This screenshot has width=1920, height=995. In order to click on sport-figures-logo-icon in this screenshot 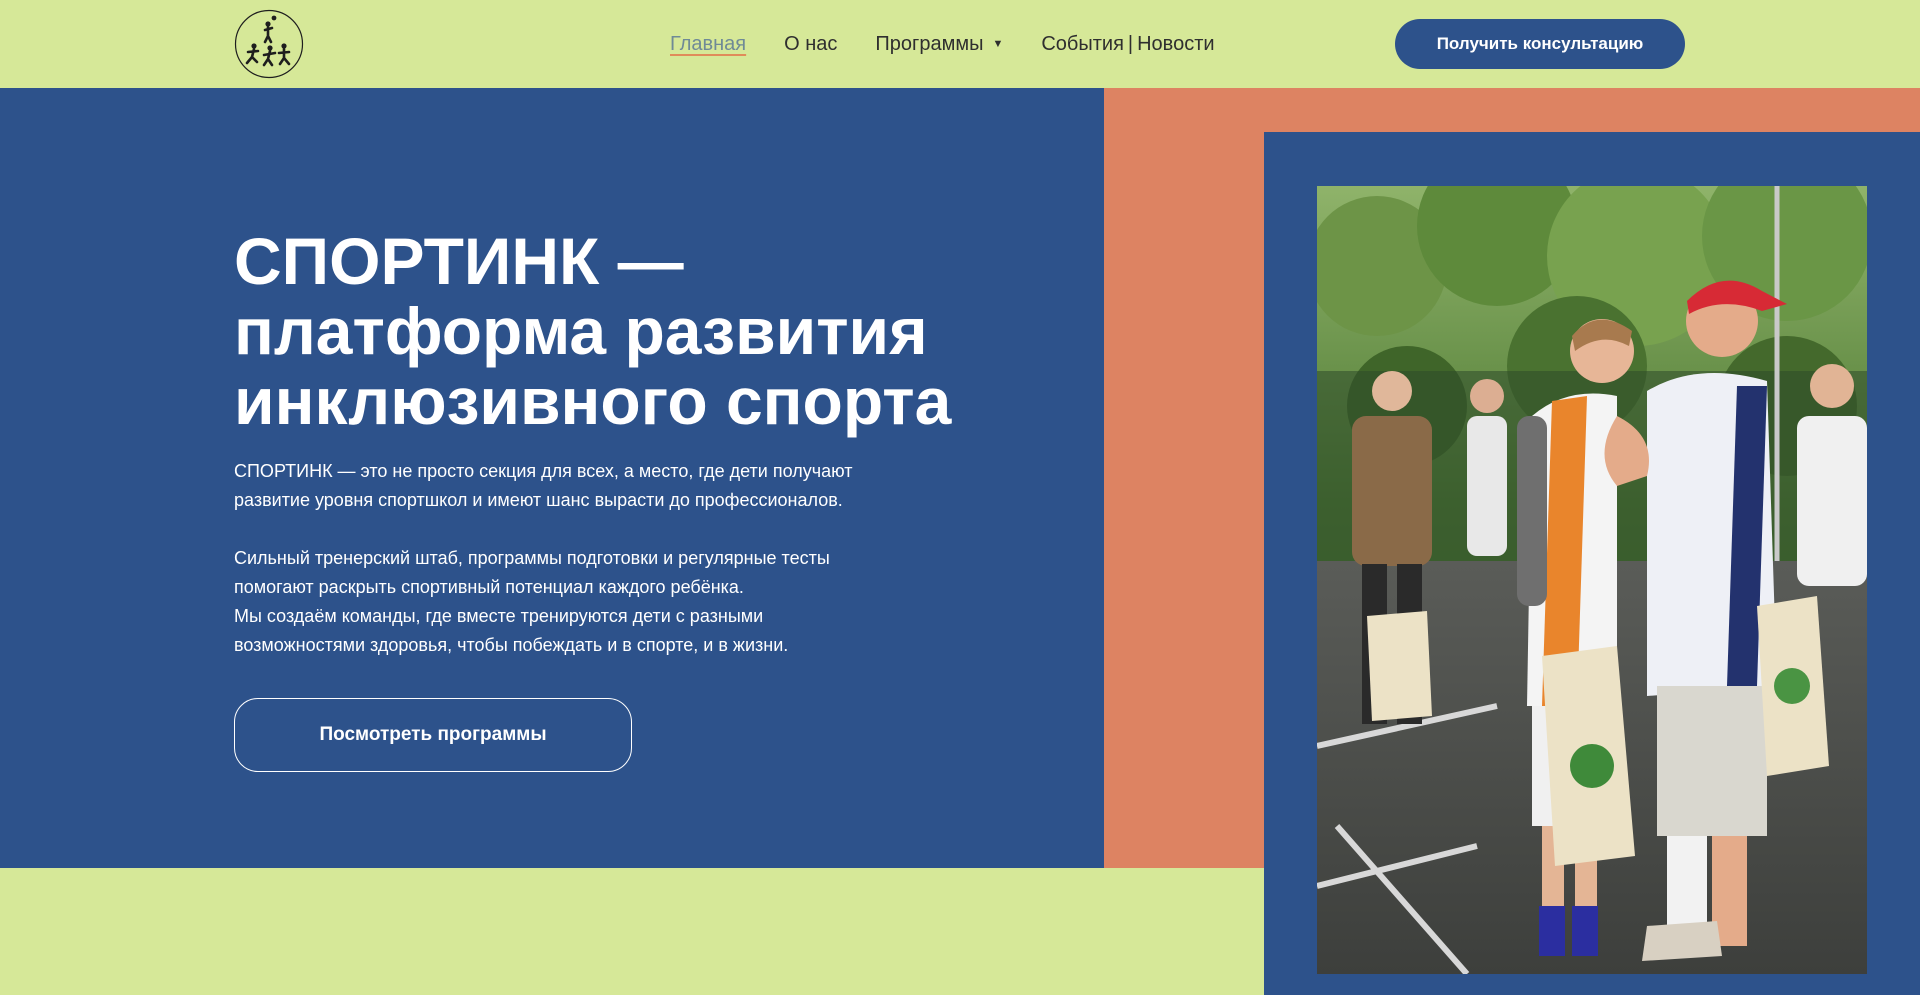, I will do `click(269, 44)`.